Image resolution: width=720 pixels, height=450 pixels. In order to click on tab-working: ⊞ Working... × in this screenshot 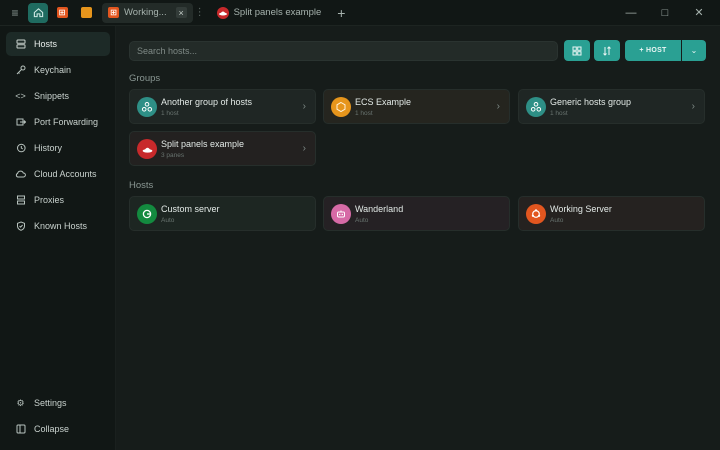, I will do `click(147, 12)`.